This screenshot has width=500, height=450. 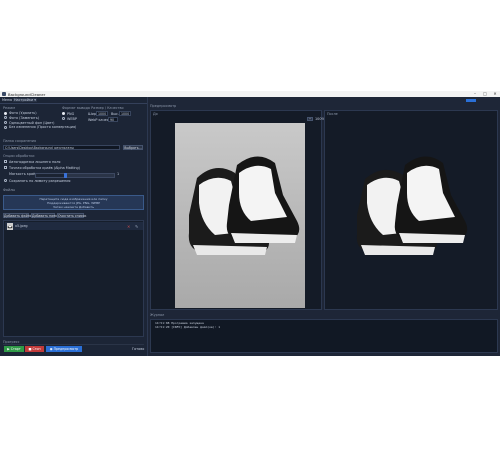 I want to click on edge-softness-label: Мягкость краёв, so click(x=23, y=174).